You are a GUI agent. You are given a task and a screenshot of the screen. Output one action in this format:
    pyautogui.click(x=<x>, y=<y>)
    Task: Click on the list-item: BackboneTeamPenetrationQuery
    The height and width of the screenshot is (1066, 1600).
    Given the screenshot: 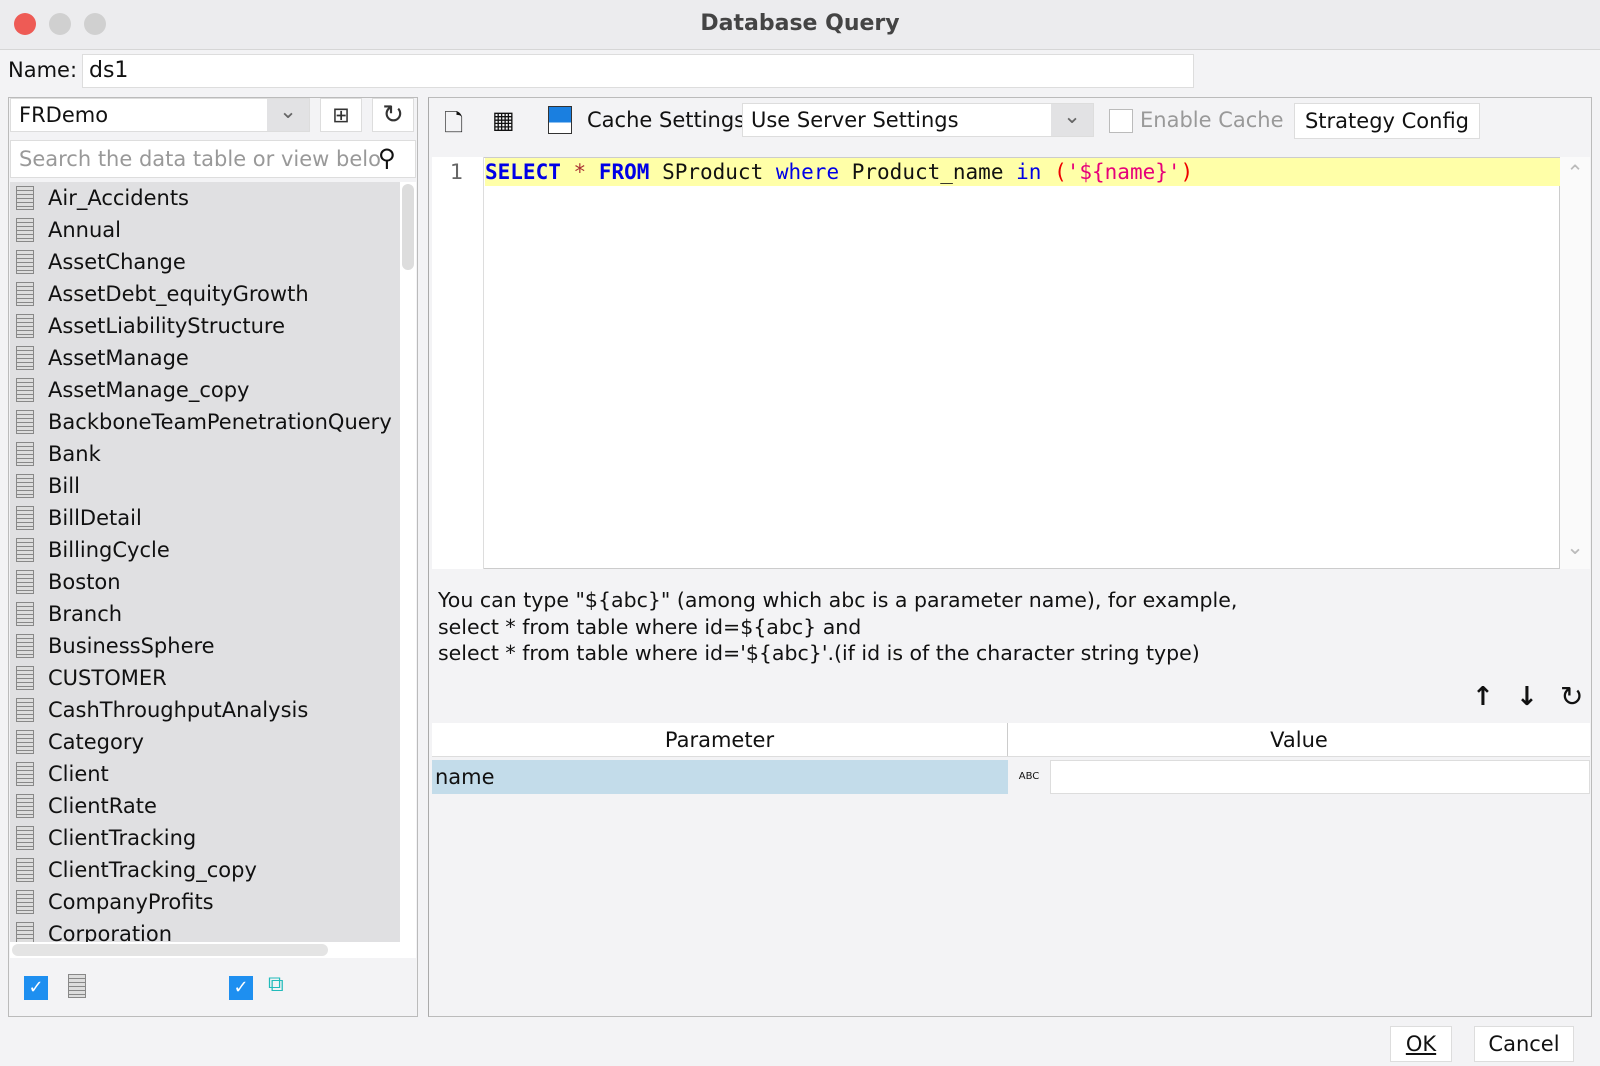 What is the action you would take?
    pyautogui.click(x=213, y=422)
    